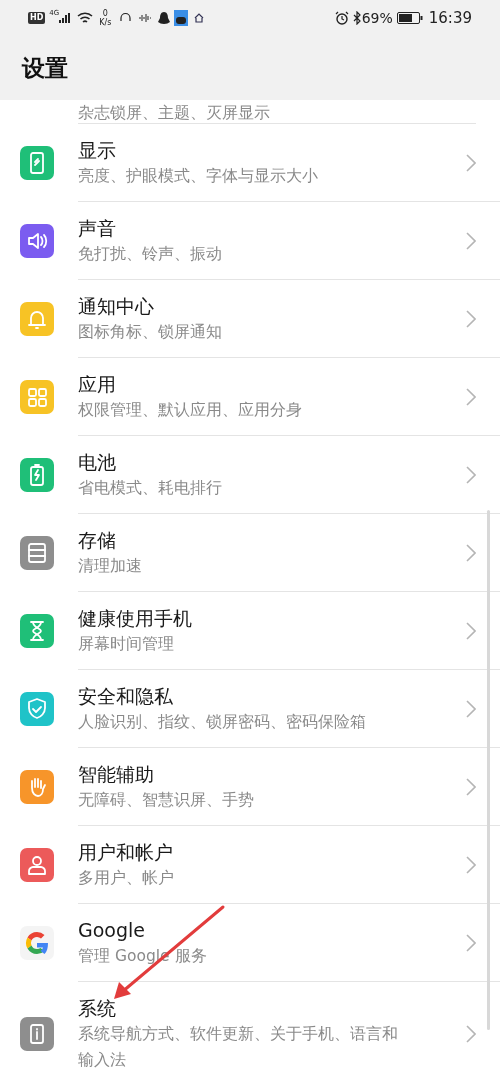 This screenshot has width=500, height=1084. What do you see at coordinates (97, 384) in the screenshot?
I see `item-title: 应用` at bounding box center [97, 384].